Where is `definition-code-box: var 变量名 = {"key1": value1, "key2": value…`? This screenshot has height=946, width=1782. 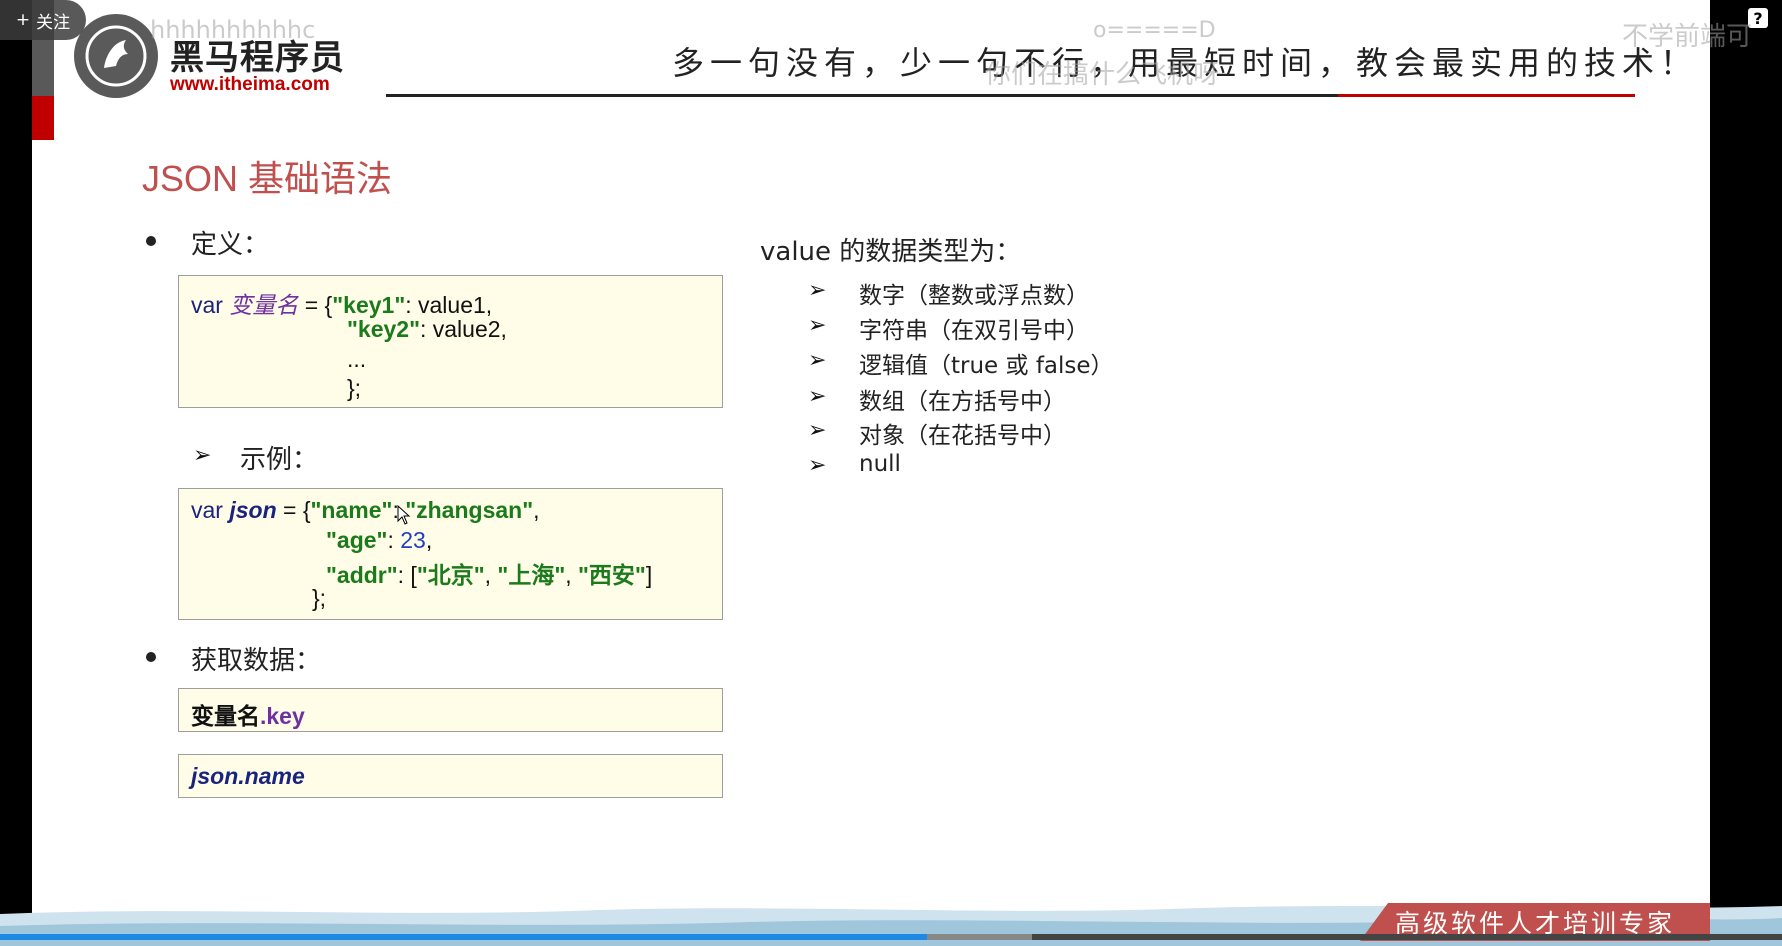
definition-code-box: var 变量名 = {"key1": value1, "key2": value… is located at coordinates (450, 341).